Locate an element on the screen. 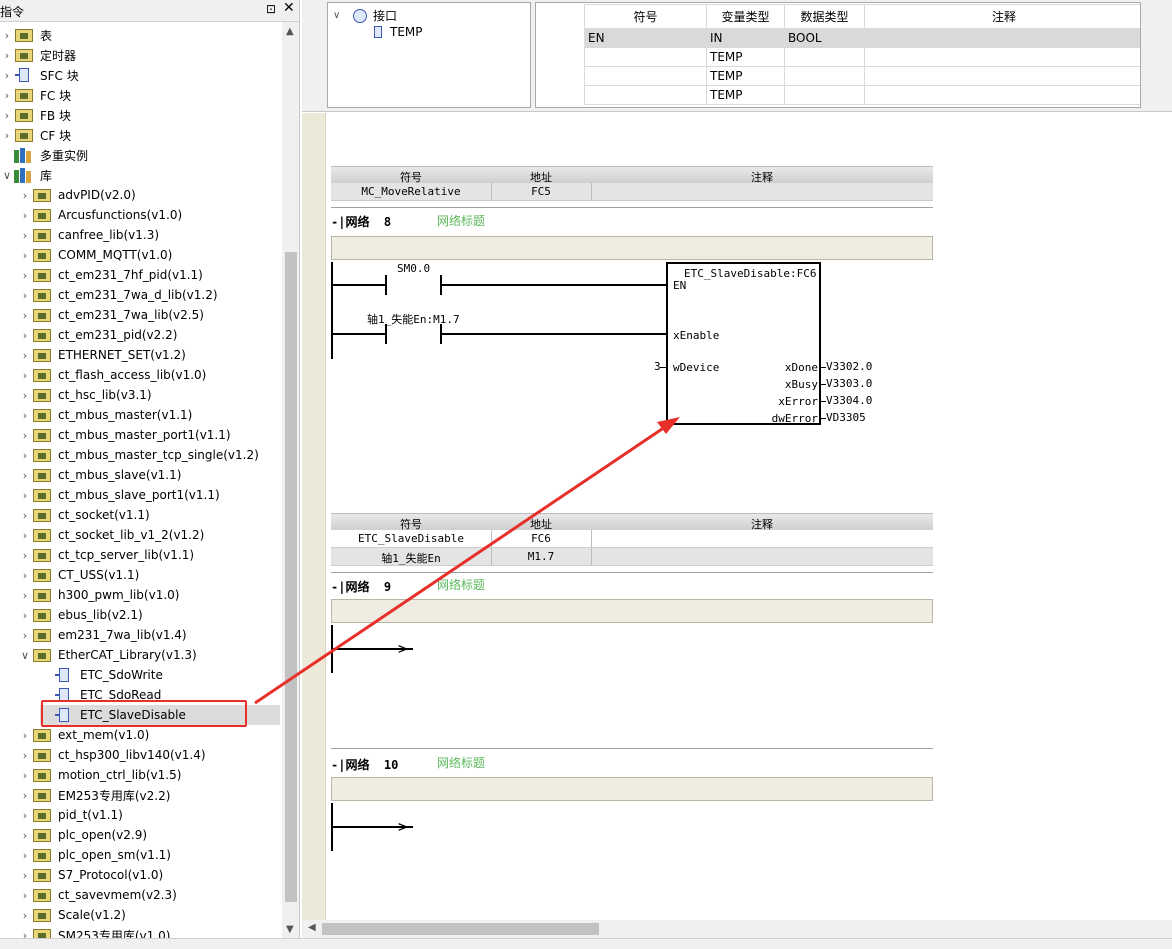 The image size is (1172, 949). library-item: › ct_mbus_master_port1(v1.1) is located at coordinates (124, 435).